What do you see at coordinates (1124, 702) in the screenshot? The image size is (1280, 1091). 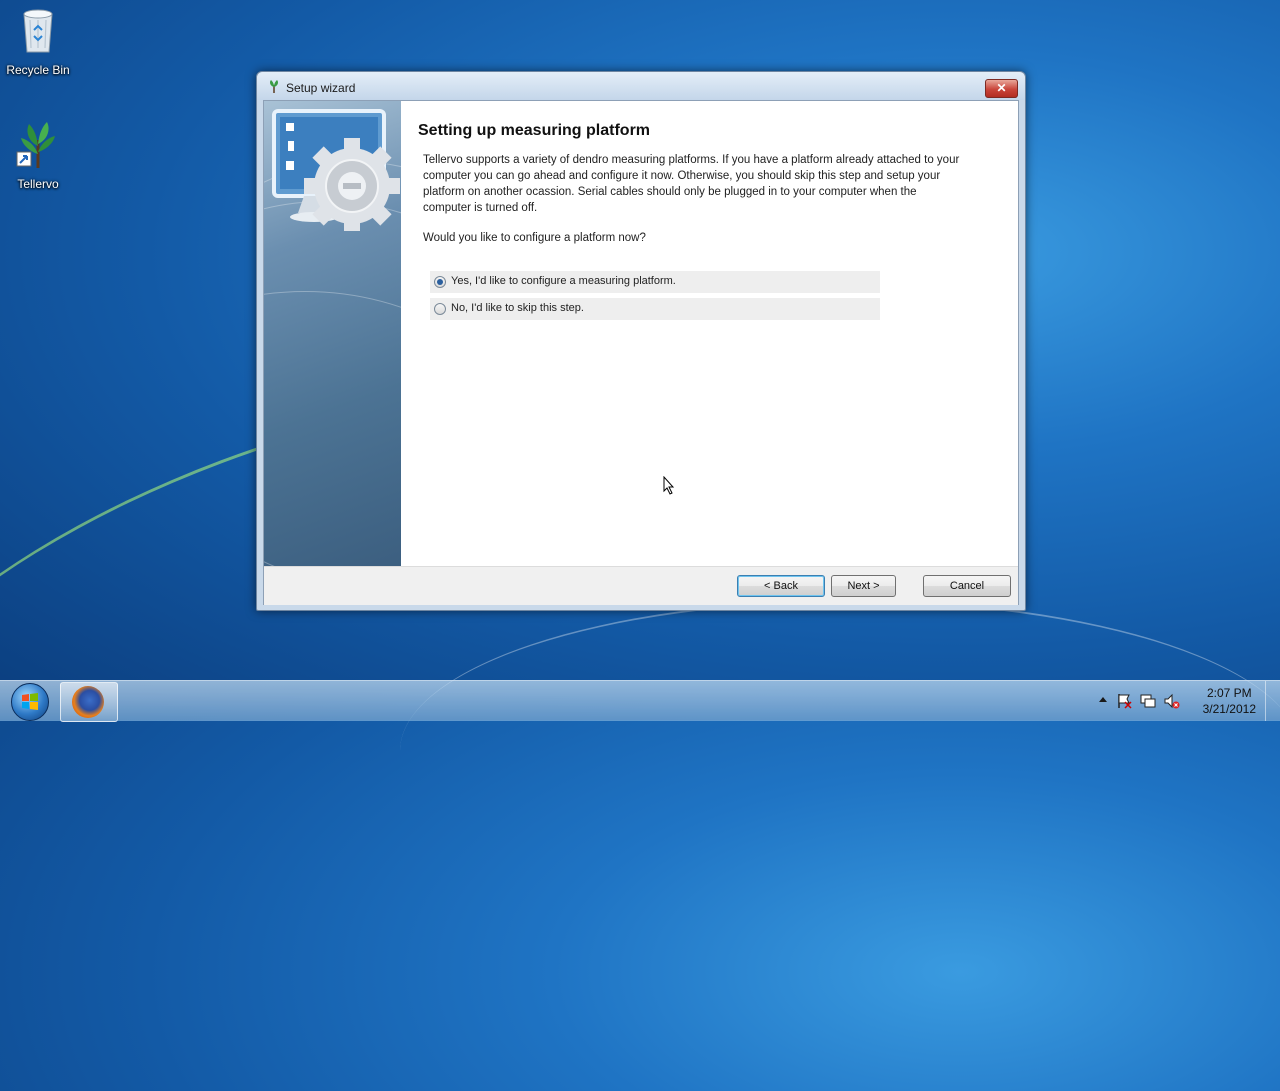 I see `action-center-flag-icon` at bounding box center [1124, 702].